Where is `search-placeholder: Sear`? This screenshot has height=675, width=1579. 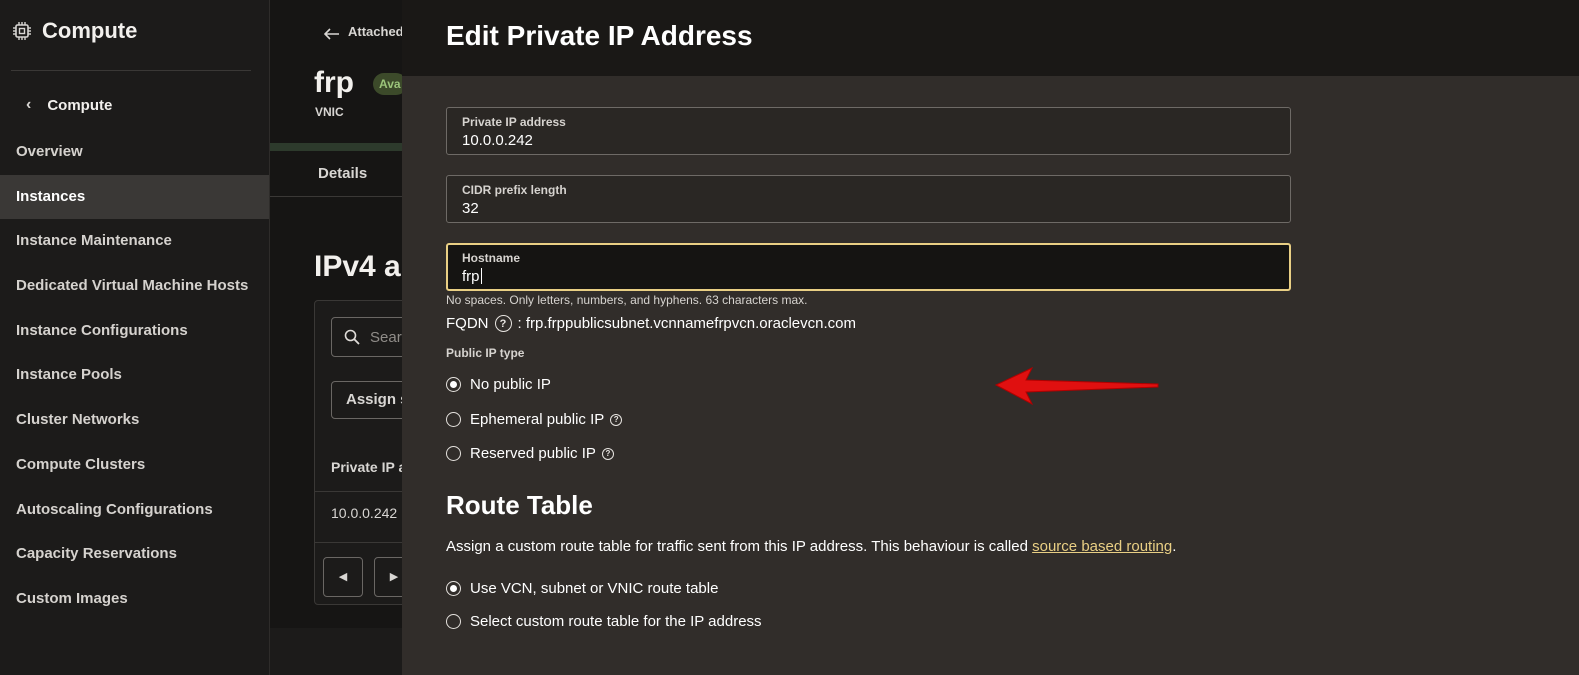 search-placeholder: Sear is located at coordinates (386, 337).